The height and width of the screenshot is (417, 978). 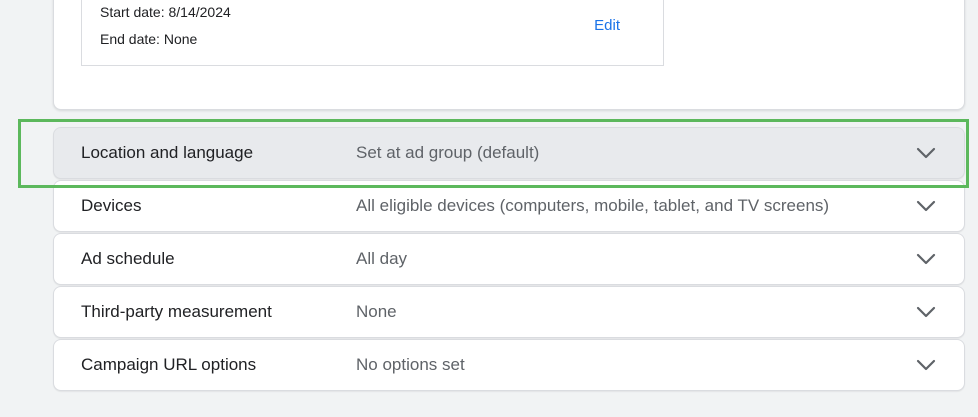 What do you see at coordinates (509, 312) in the screenshot?
I see `setting-row-third-party-measurement: Third-party measurement None` at bounding box center [509, 312].